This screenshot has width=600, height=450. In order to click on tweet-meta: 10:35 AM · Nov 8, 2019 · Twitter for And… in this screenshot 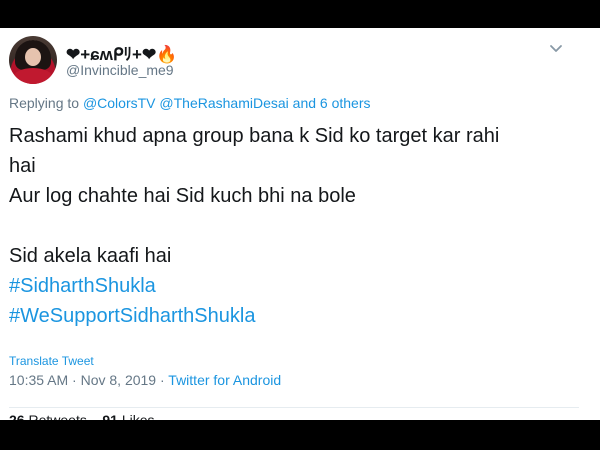, I will do `click(145, 380)`.